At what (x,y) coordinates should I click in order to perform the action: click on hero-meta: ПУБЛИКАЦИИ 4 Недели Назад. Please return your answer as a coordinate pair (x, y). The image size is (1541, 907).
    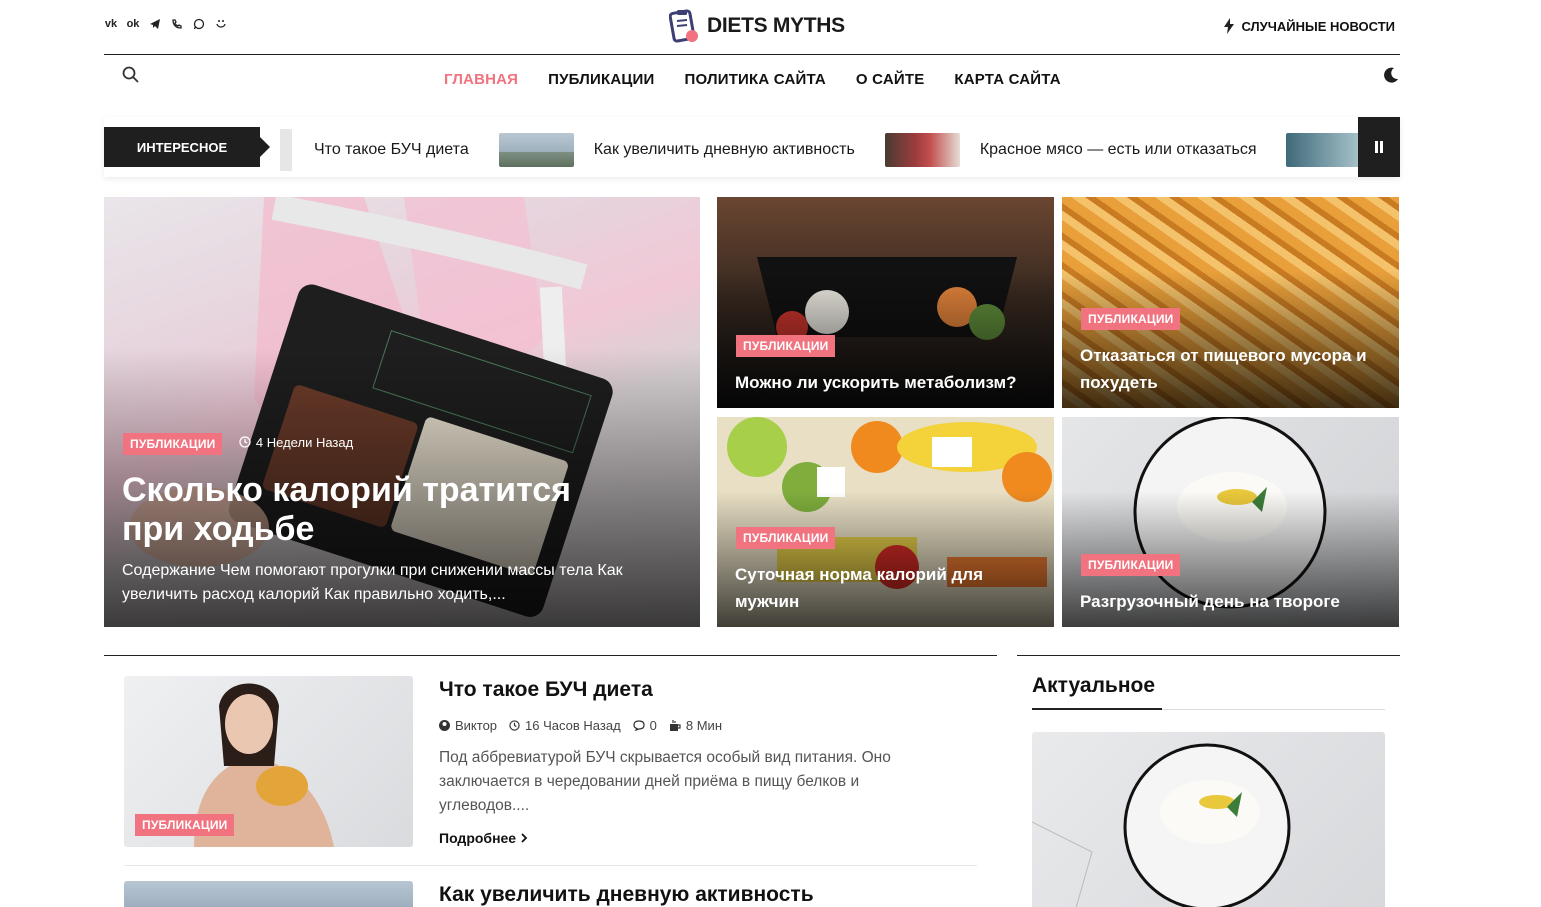
    Looking at the image, I should click on (238, 444).